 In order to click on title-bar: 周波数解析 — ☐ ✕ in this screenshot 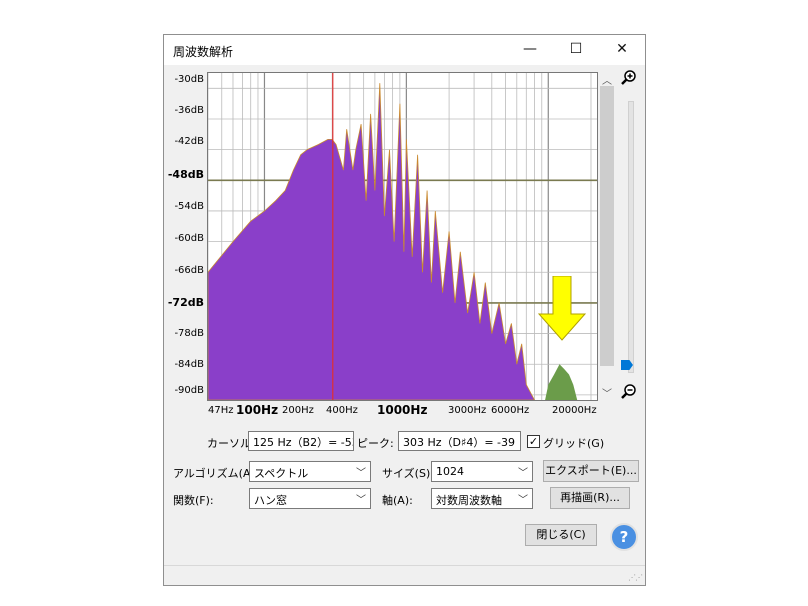, I will do `click(404, 50)`.